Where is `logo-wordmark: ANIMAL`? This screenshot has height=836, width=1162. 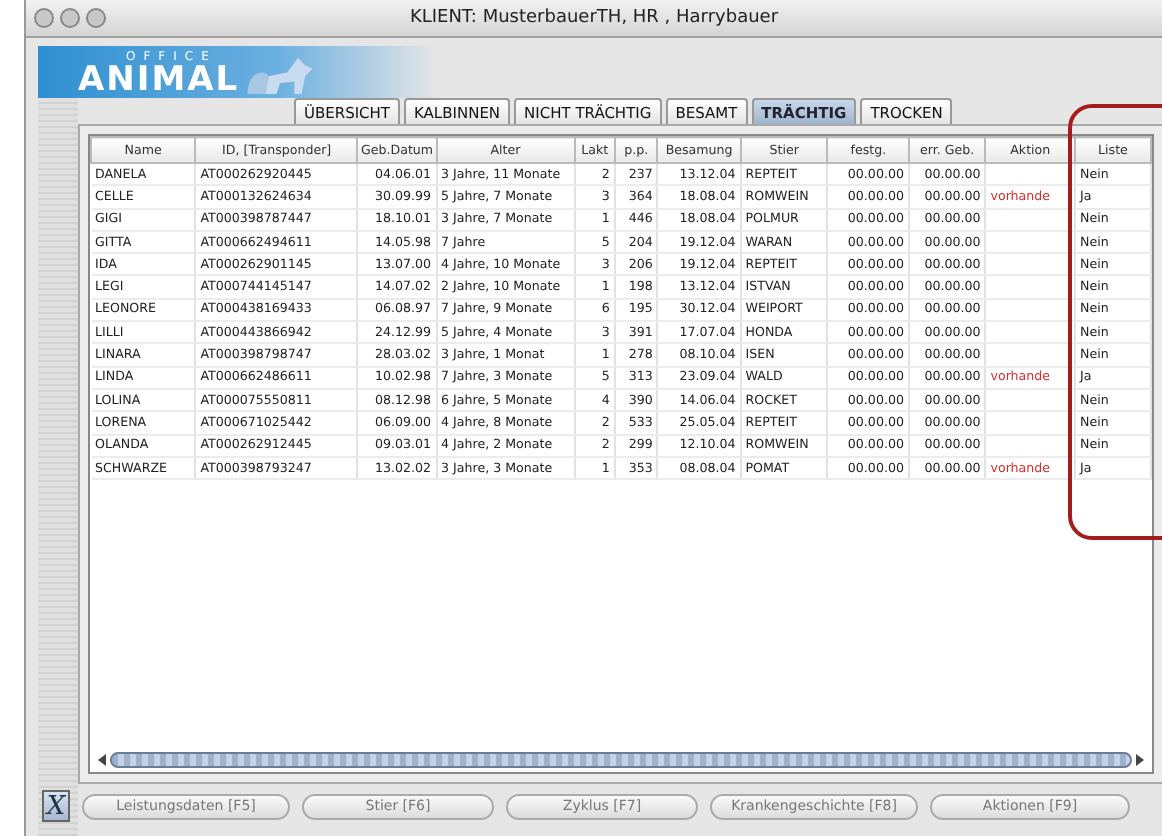
logo-wordmark: ANIMAL is located at coordinates (159, 81).